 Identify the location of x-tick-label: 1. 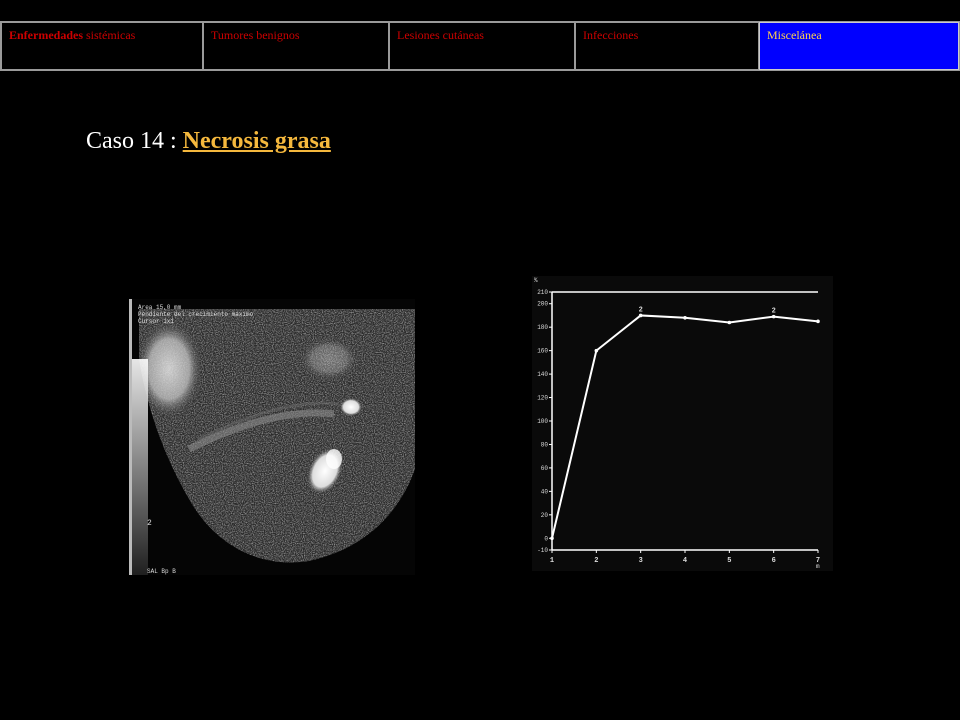
(552, 561).